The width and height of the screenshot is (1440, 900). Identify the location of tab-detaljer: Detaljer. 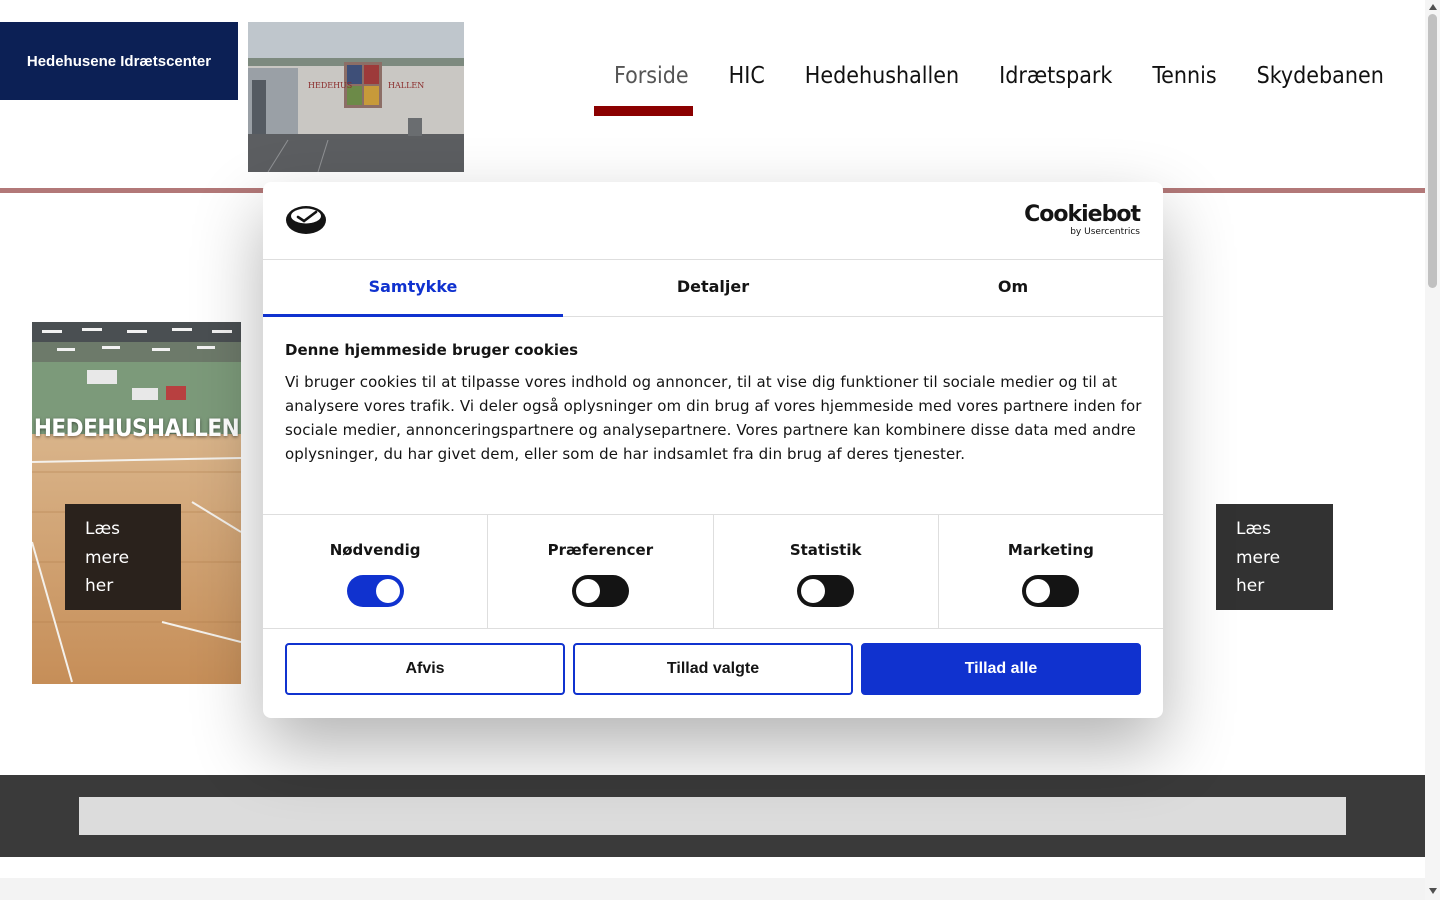
(713, 288).